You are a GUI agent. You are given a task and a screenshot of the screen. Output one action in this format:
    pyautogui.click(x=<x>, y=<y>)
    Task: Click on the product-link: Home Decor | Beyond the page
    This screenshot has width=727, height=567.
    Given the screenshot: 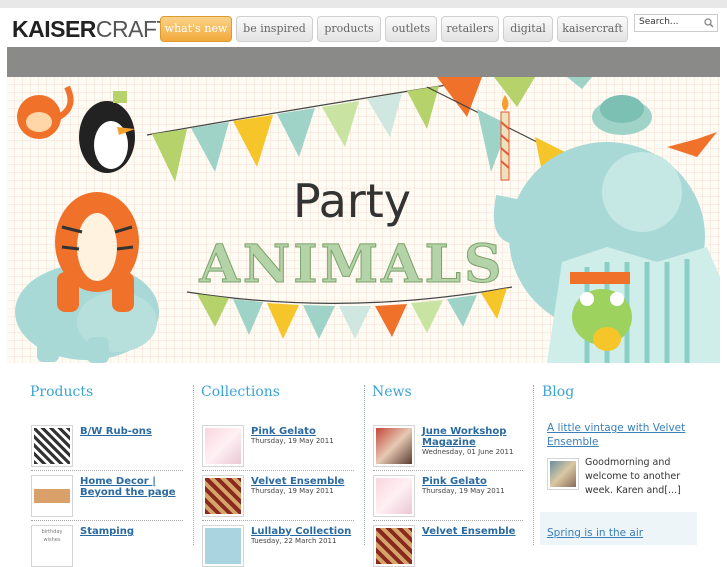 What is the action you would take?
    pyautogui.click(x=132, y=487)
    